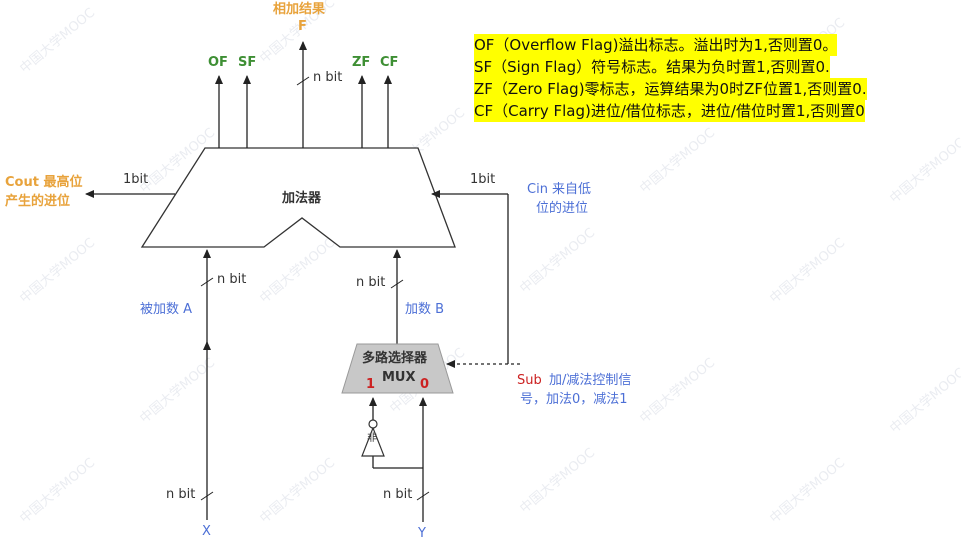 This screenshot has width=961, height=545. What do you see at coordinates (399, 377) in the screenshot?
I see `mux-sub-label: MUX` at bounding box center [399, 377].